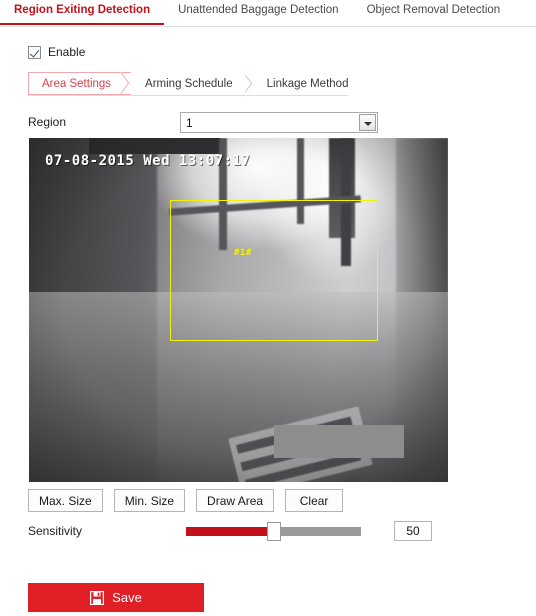  I want to click on region-row: Region 1, so click(208, 123).